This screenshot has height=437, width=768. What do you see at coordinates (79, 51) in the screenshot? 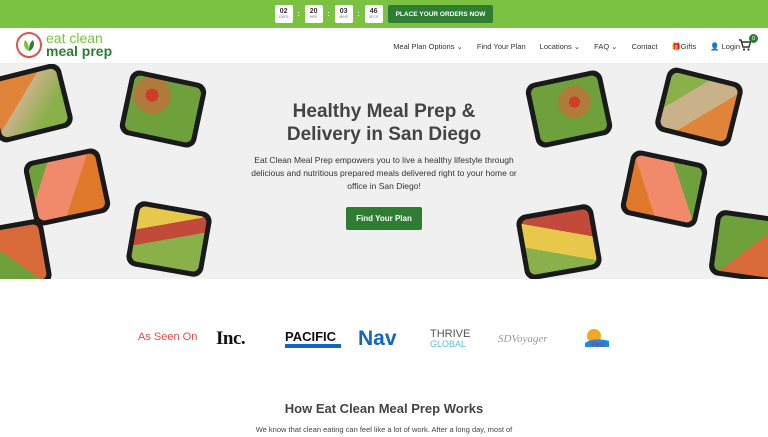
I see `logo-line-2: meal prep` at bounding box center [79, 51].